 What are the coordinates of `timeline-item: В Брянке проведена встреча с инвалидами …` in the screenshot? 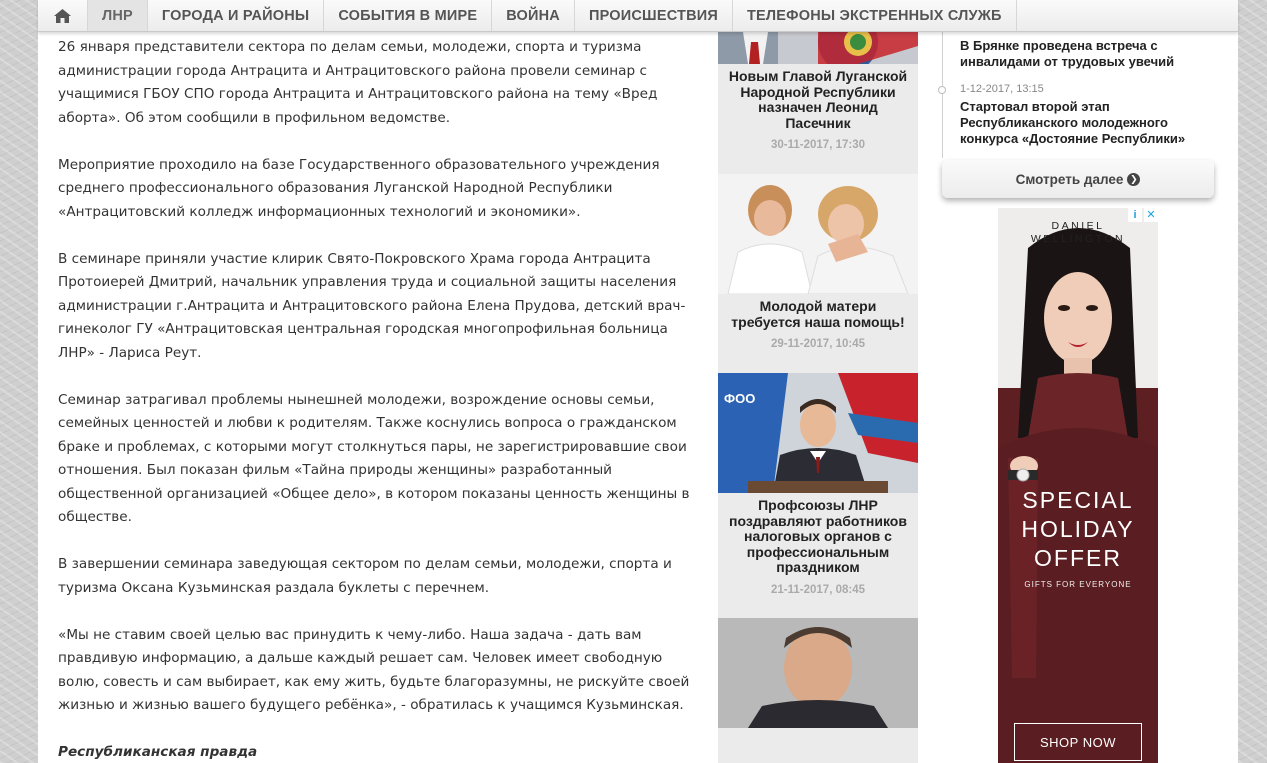 It's located at (1090, 54).